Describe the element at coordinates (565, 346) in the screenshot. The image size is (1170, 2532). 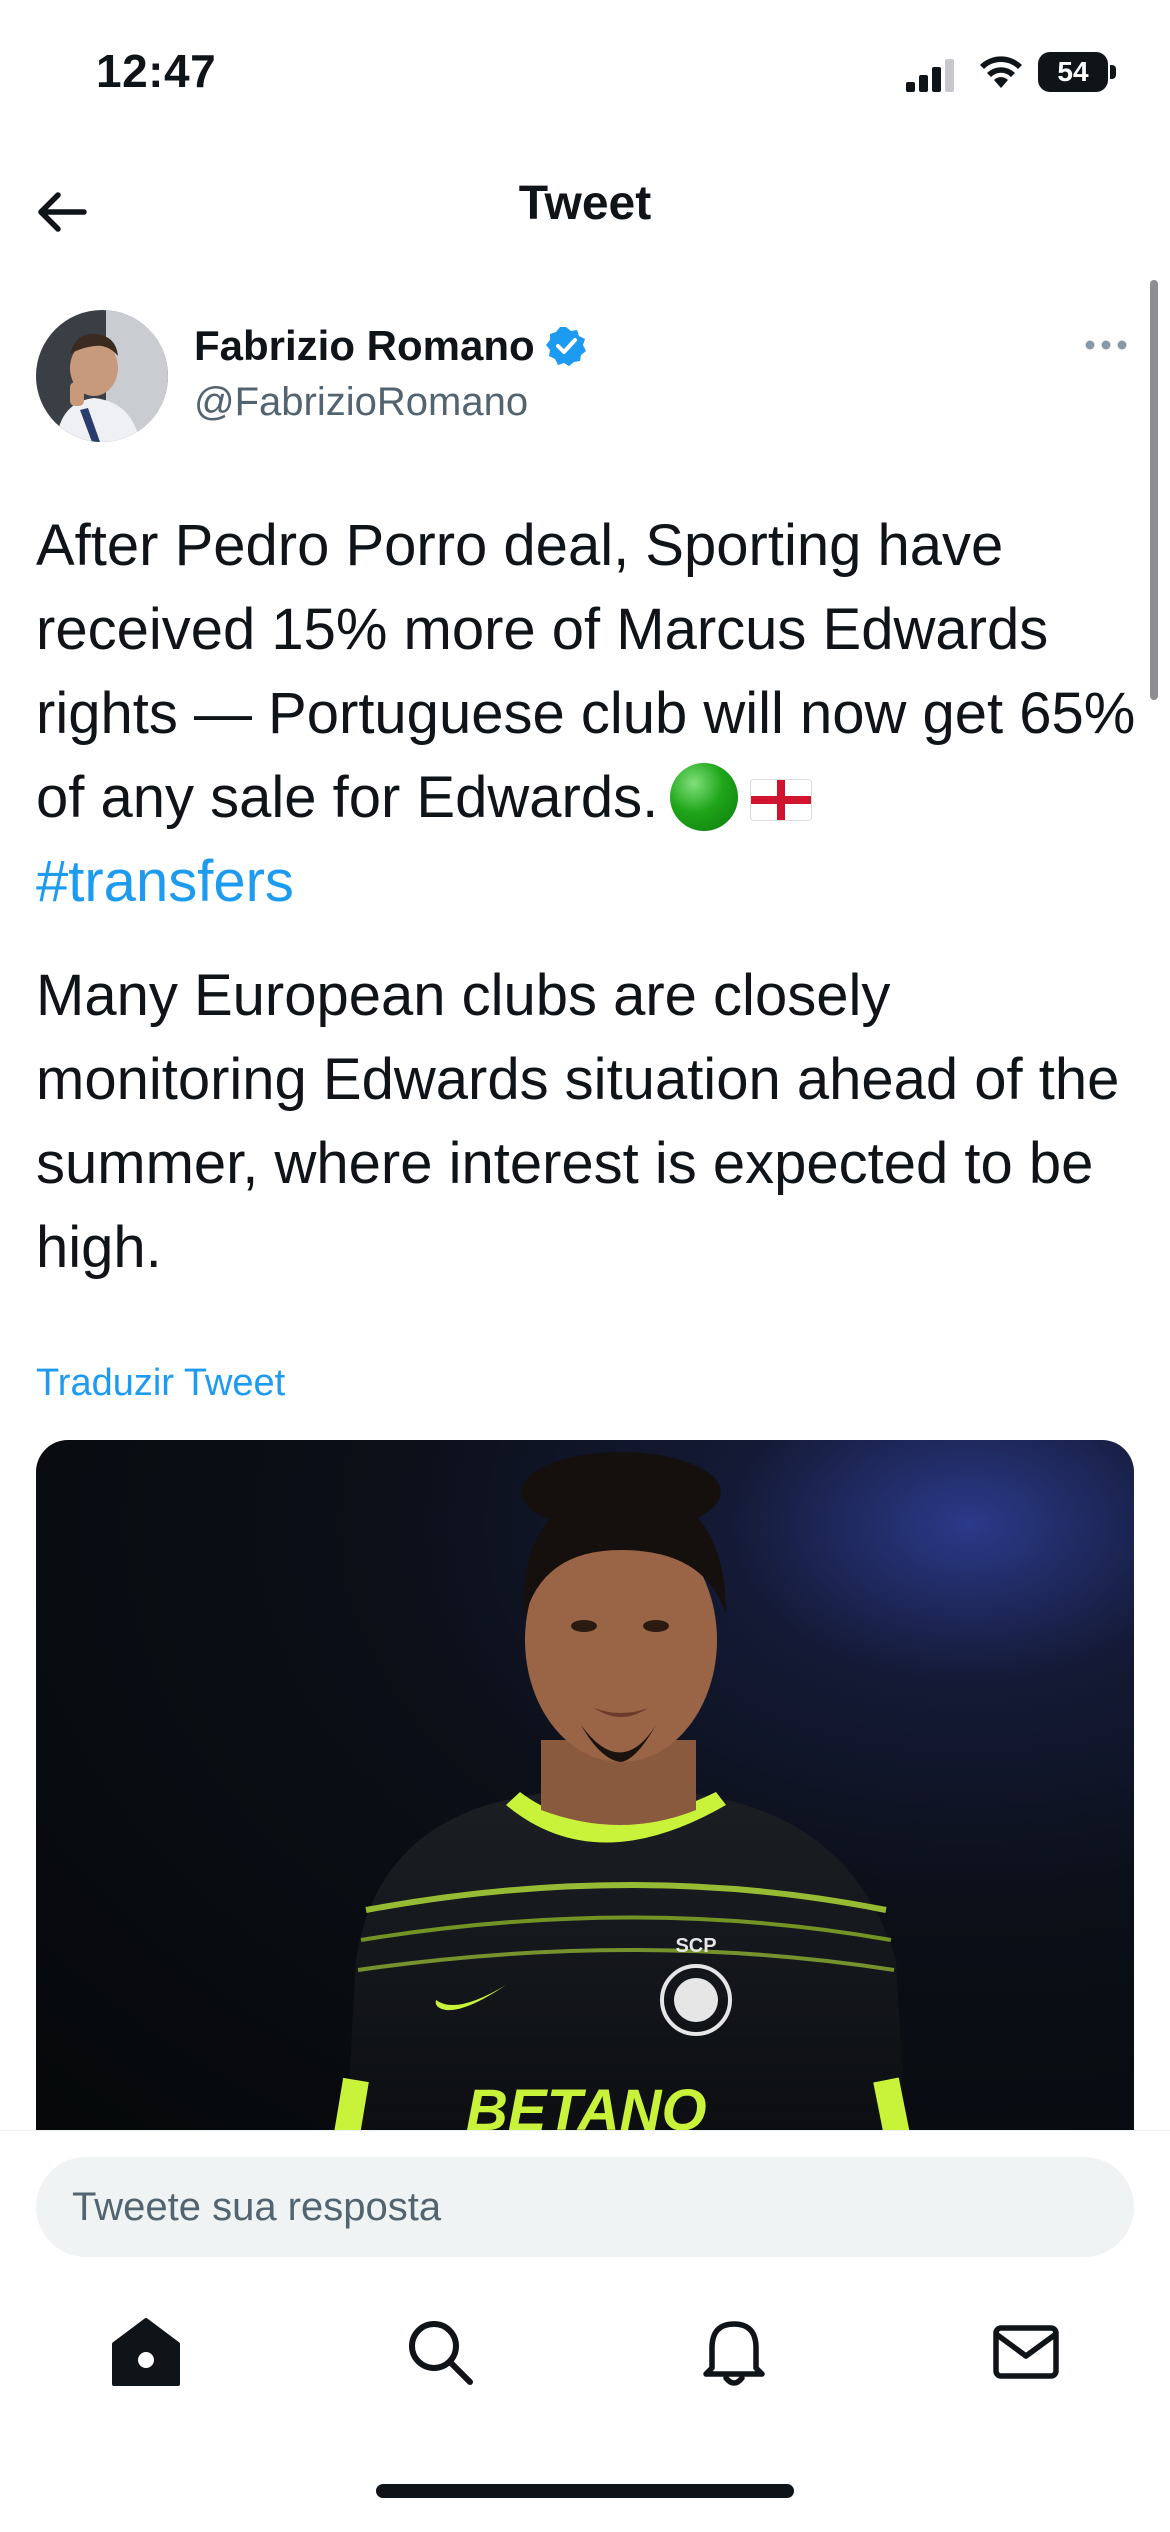
I see `verified-badge-icon` at that location.